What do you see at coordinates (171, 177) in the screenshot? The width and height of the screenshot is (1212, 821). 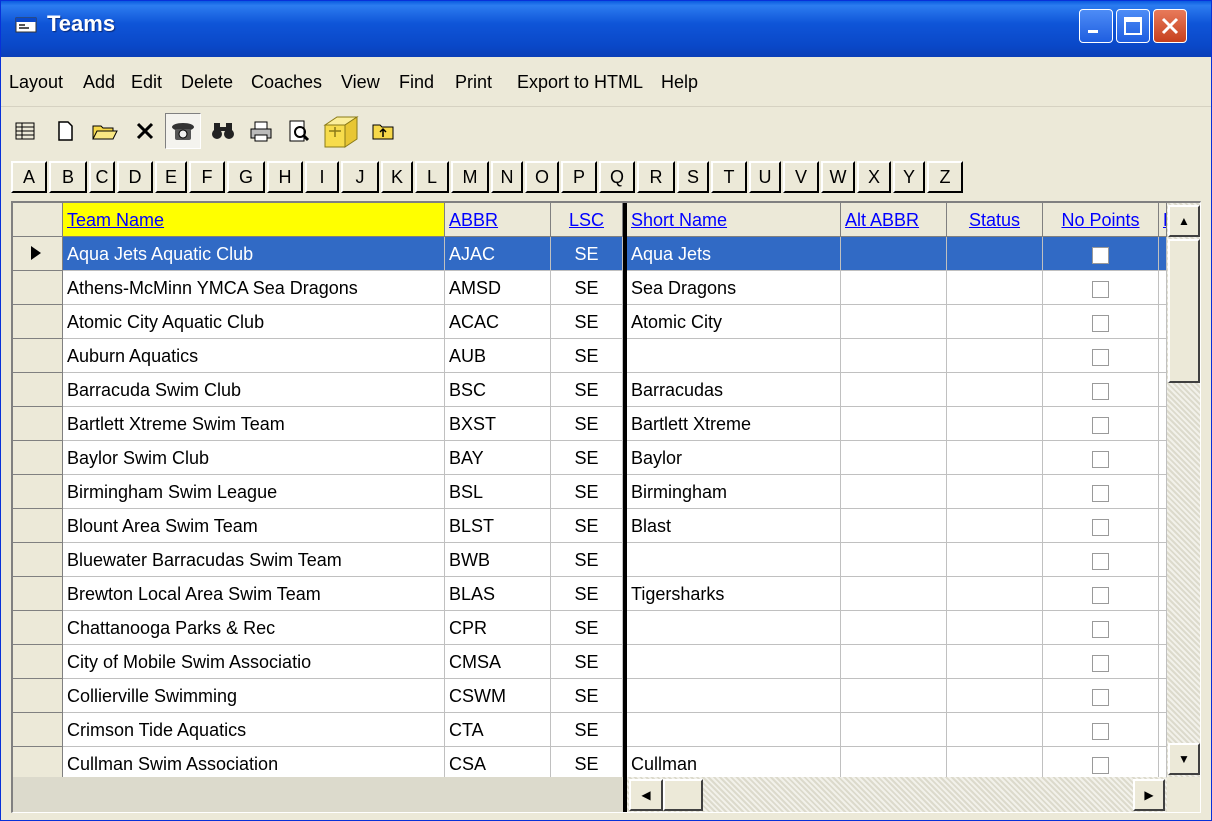 I see `letter-button-e: E` at bounding box center [171, 177].